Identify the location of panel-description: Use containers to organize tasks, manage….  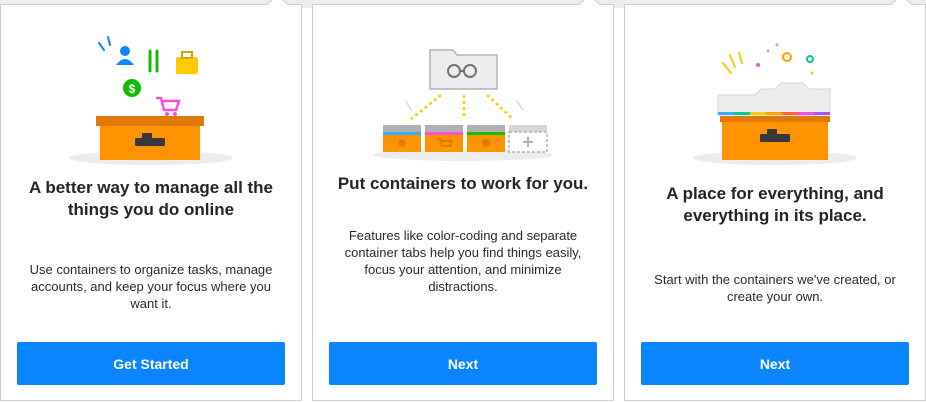
(151, 286).